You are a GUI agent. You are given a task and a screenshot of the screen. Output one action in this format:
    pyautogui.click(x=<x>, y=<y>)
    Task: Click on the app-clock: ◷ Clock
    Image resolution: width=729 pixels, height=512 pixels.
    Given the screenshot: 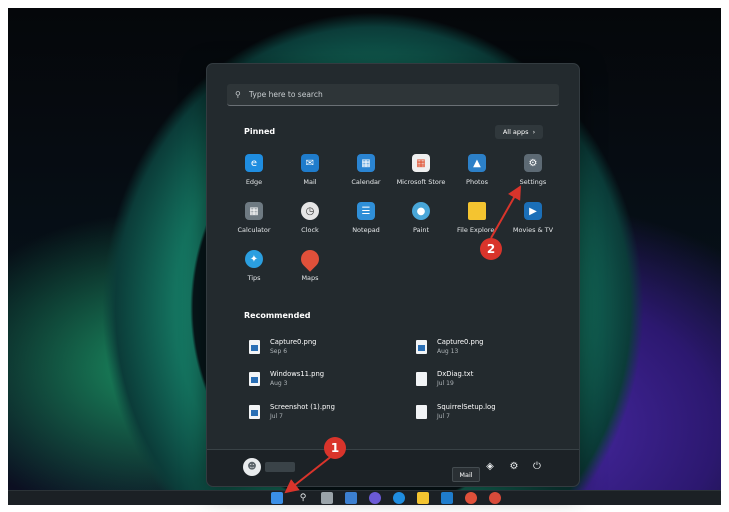 What is the action you would take?
    pyautogui.click(x=310, y=221)
    